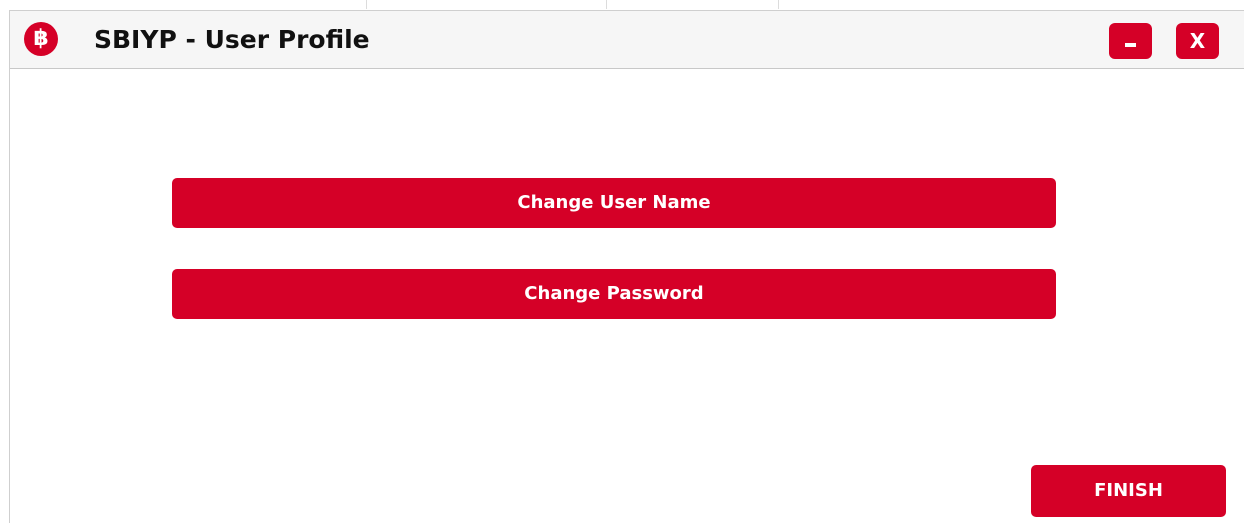  Describe the element at coordinates (1130, 45) in the screenshot. I see `minimize-icon` at that location.